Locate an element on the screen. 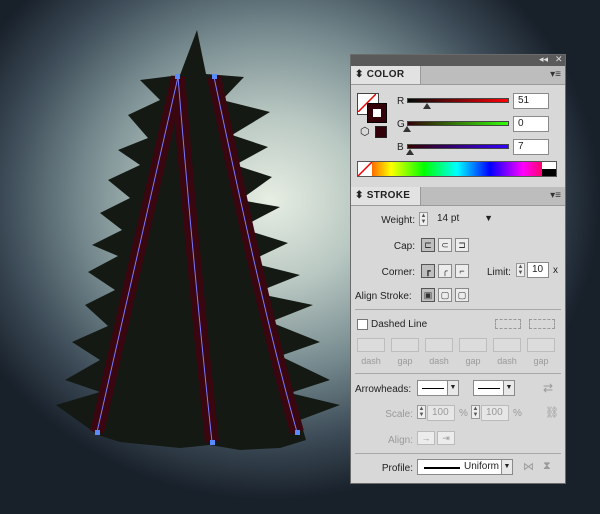 Image resolution: width=600 pixels, height=514 pixels. align-dash-icon is located at coordinates (542, 324).